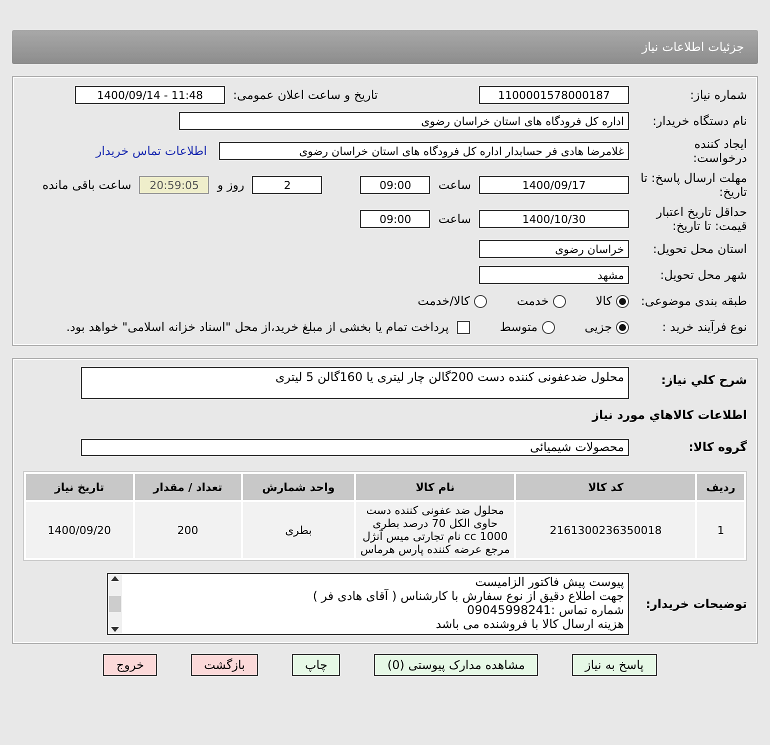  What do you see at coordinates (718, 95) in the screenshot?
I see `field-label: شماره نیاز:` at bounding box center [718, 95].